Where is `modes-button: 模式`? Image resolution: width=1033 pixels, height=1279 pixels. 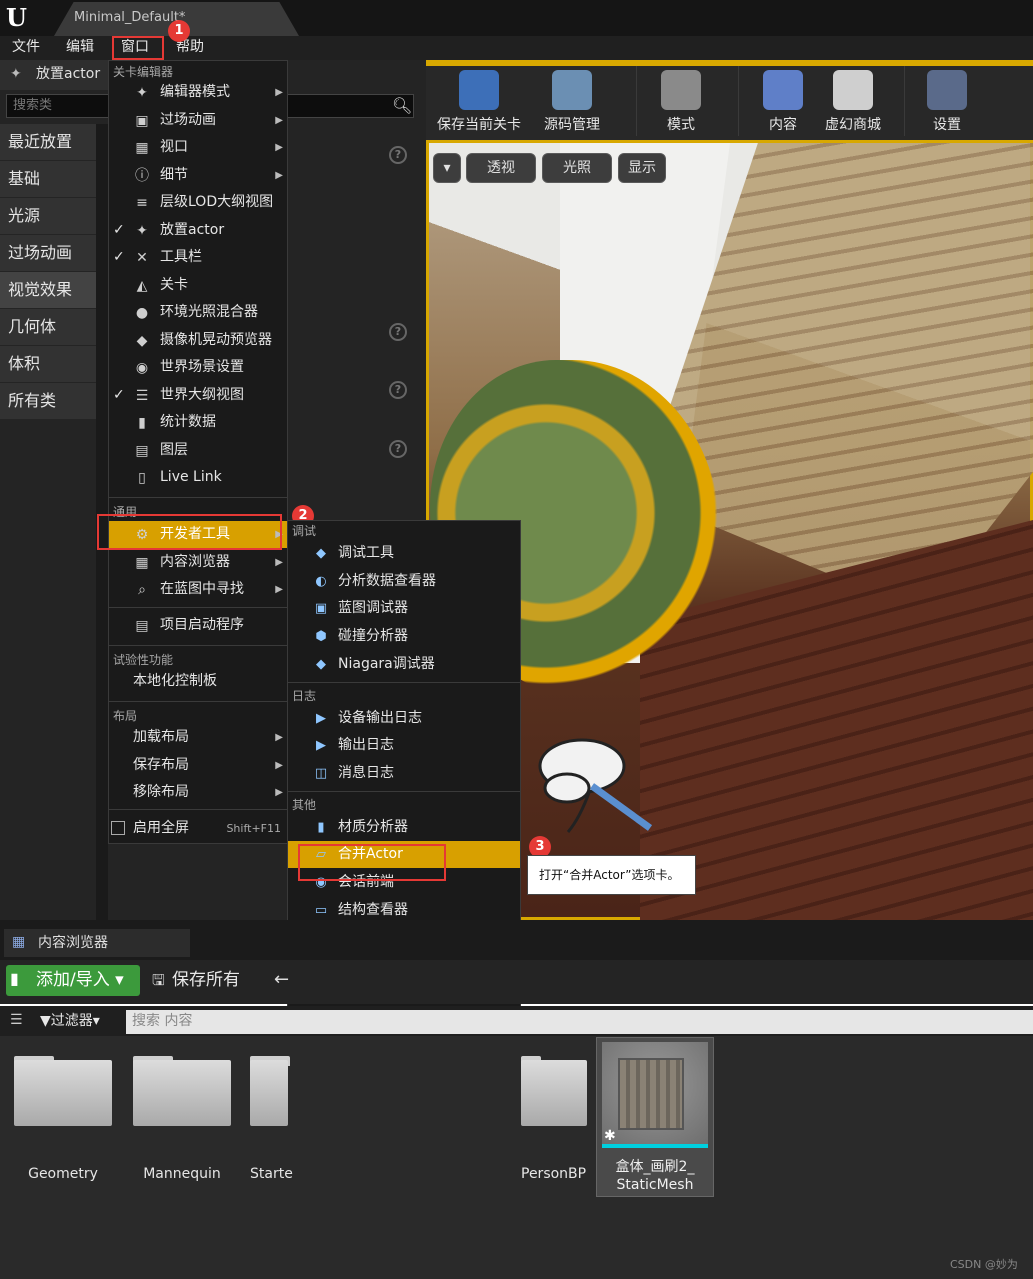
modes-button: 模式 is located at coordinates (681, 102).